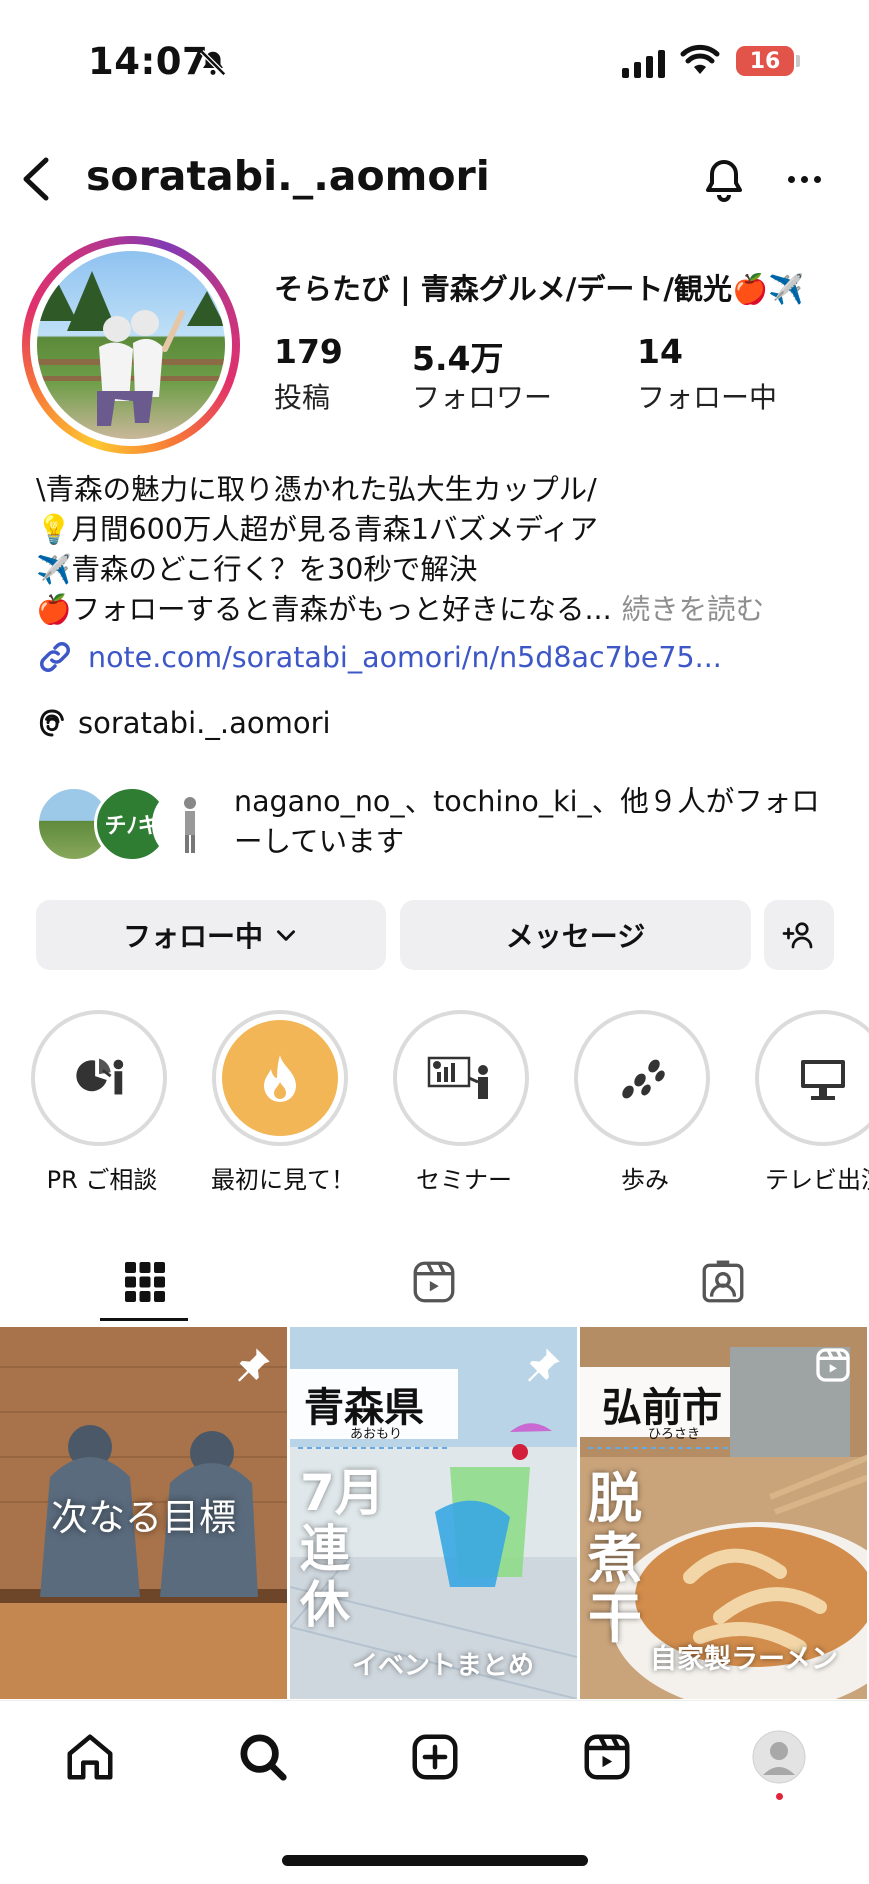 This screenshot has width=869, height=1884. What do you see at coordinates (765, 61) in the screenshot?
I see `battery-indicator: 16` at bounding box center [765, 61].